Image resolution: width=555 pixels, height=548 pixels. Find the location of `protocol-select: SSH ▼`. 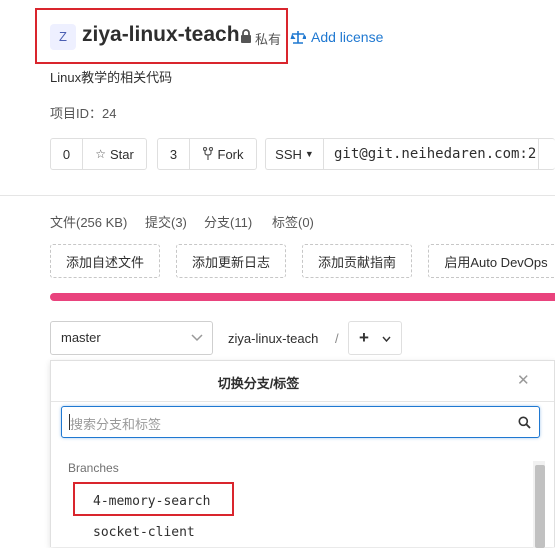

protocol-select: SSH ▼ is located at coordinates (294, 154).